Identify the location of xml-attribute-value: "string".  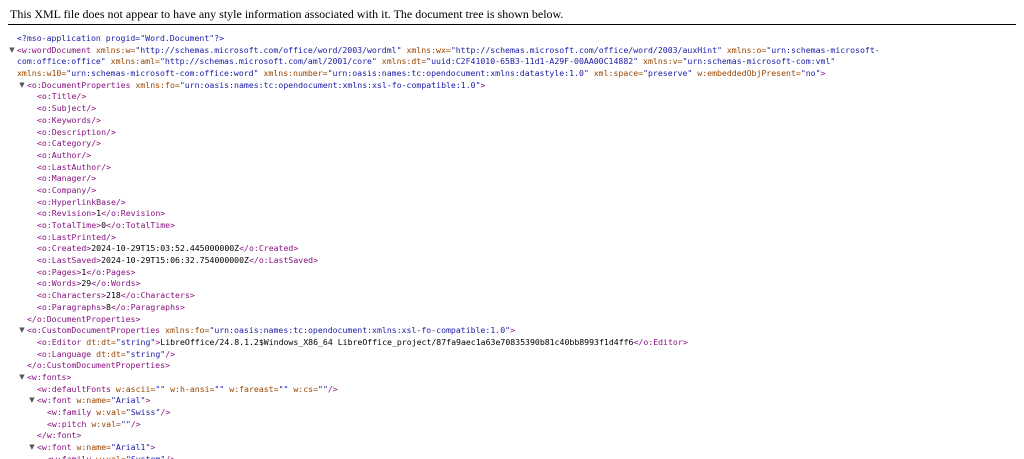
(135, 341).